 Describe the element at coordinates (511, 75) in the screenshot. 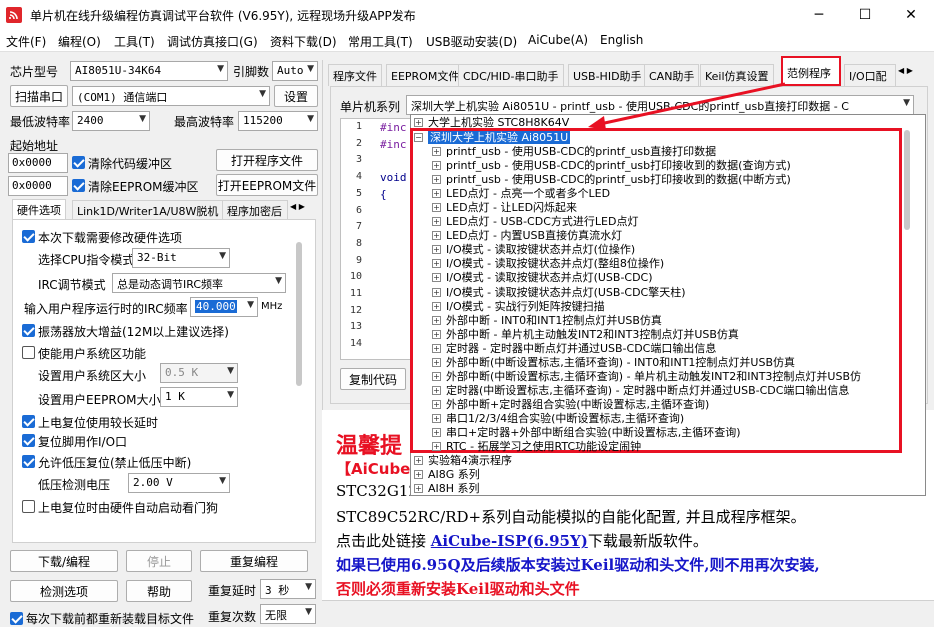

I see `tab-cdc-serial: CDC/HID-串口助手` at that location.